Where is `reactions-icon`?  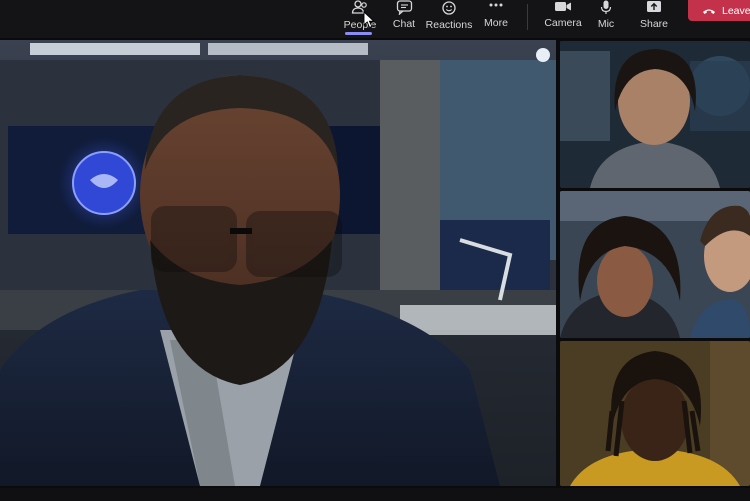 reactions-icon is located at coordinates (448, 8).